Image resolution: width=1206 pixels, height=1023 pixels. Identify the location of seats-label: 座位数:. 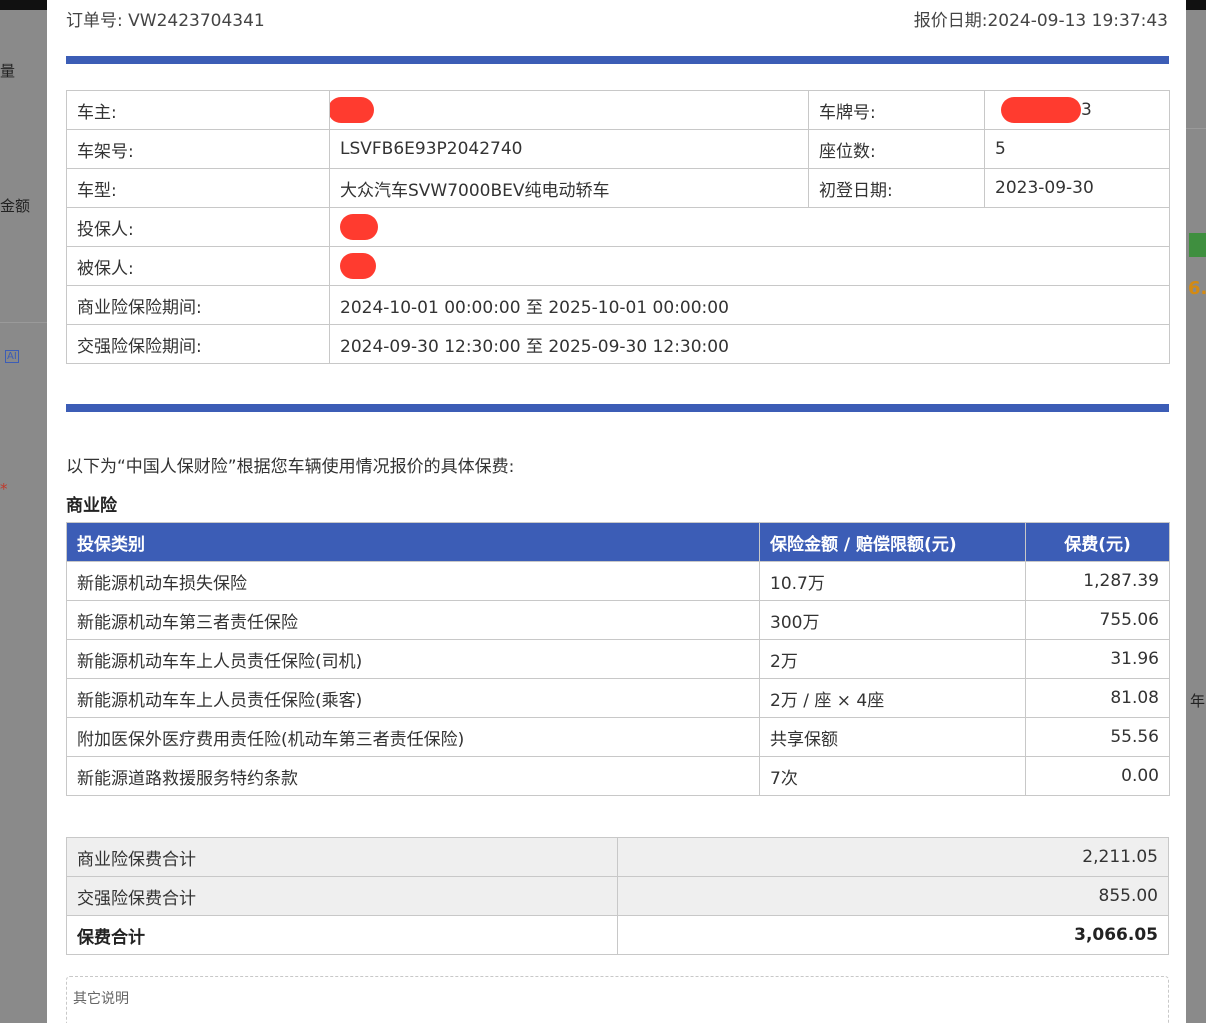
(896, 149).